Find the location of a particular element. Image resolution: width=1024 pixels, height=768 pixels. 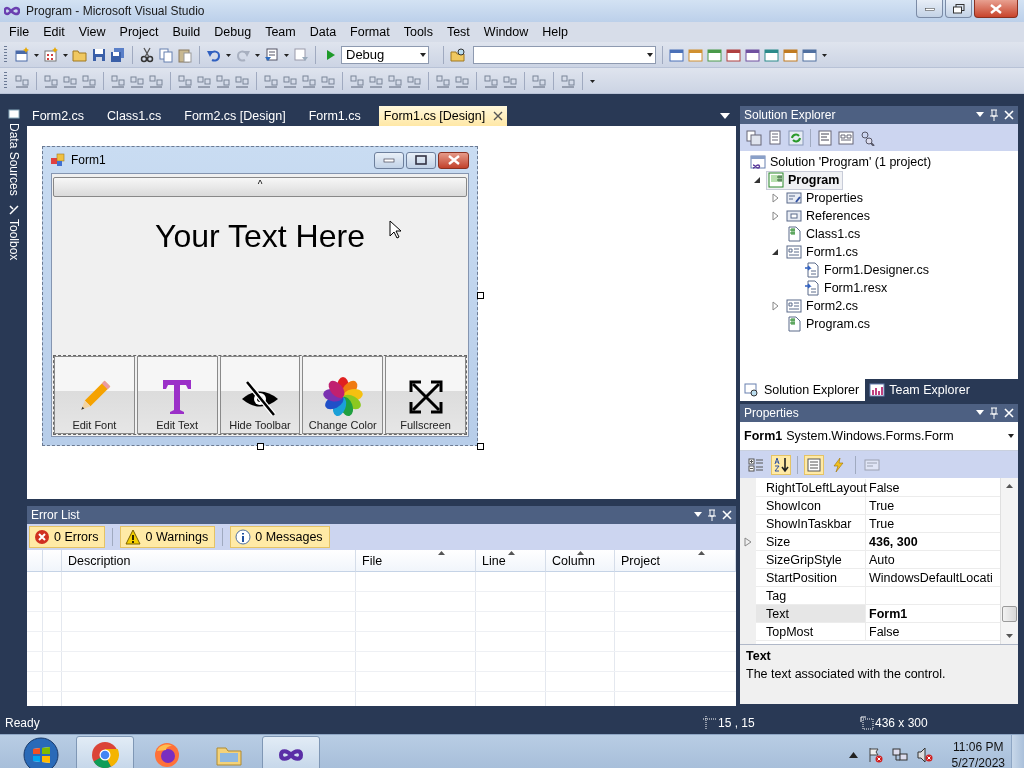

property-value: 436, 300 is located at coordinates (893, 541).